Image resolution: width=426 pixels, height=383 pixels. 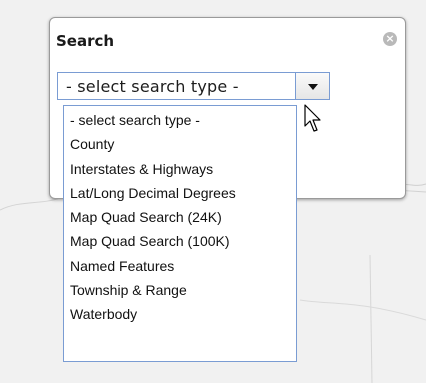 I want to click on dropdown-toggle-button, so click(x=312, y=86).